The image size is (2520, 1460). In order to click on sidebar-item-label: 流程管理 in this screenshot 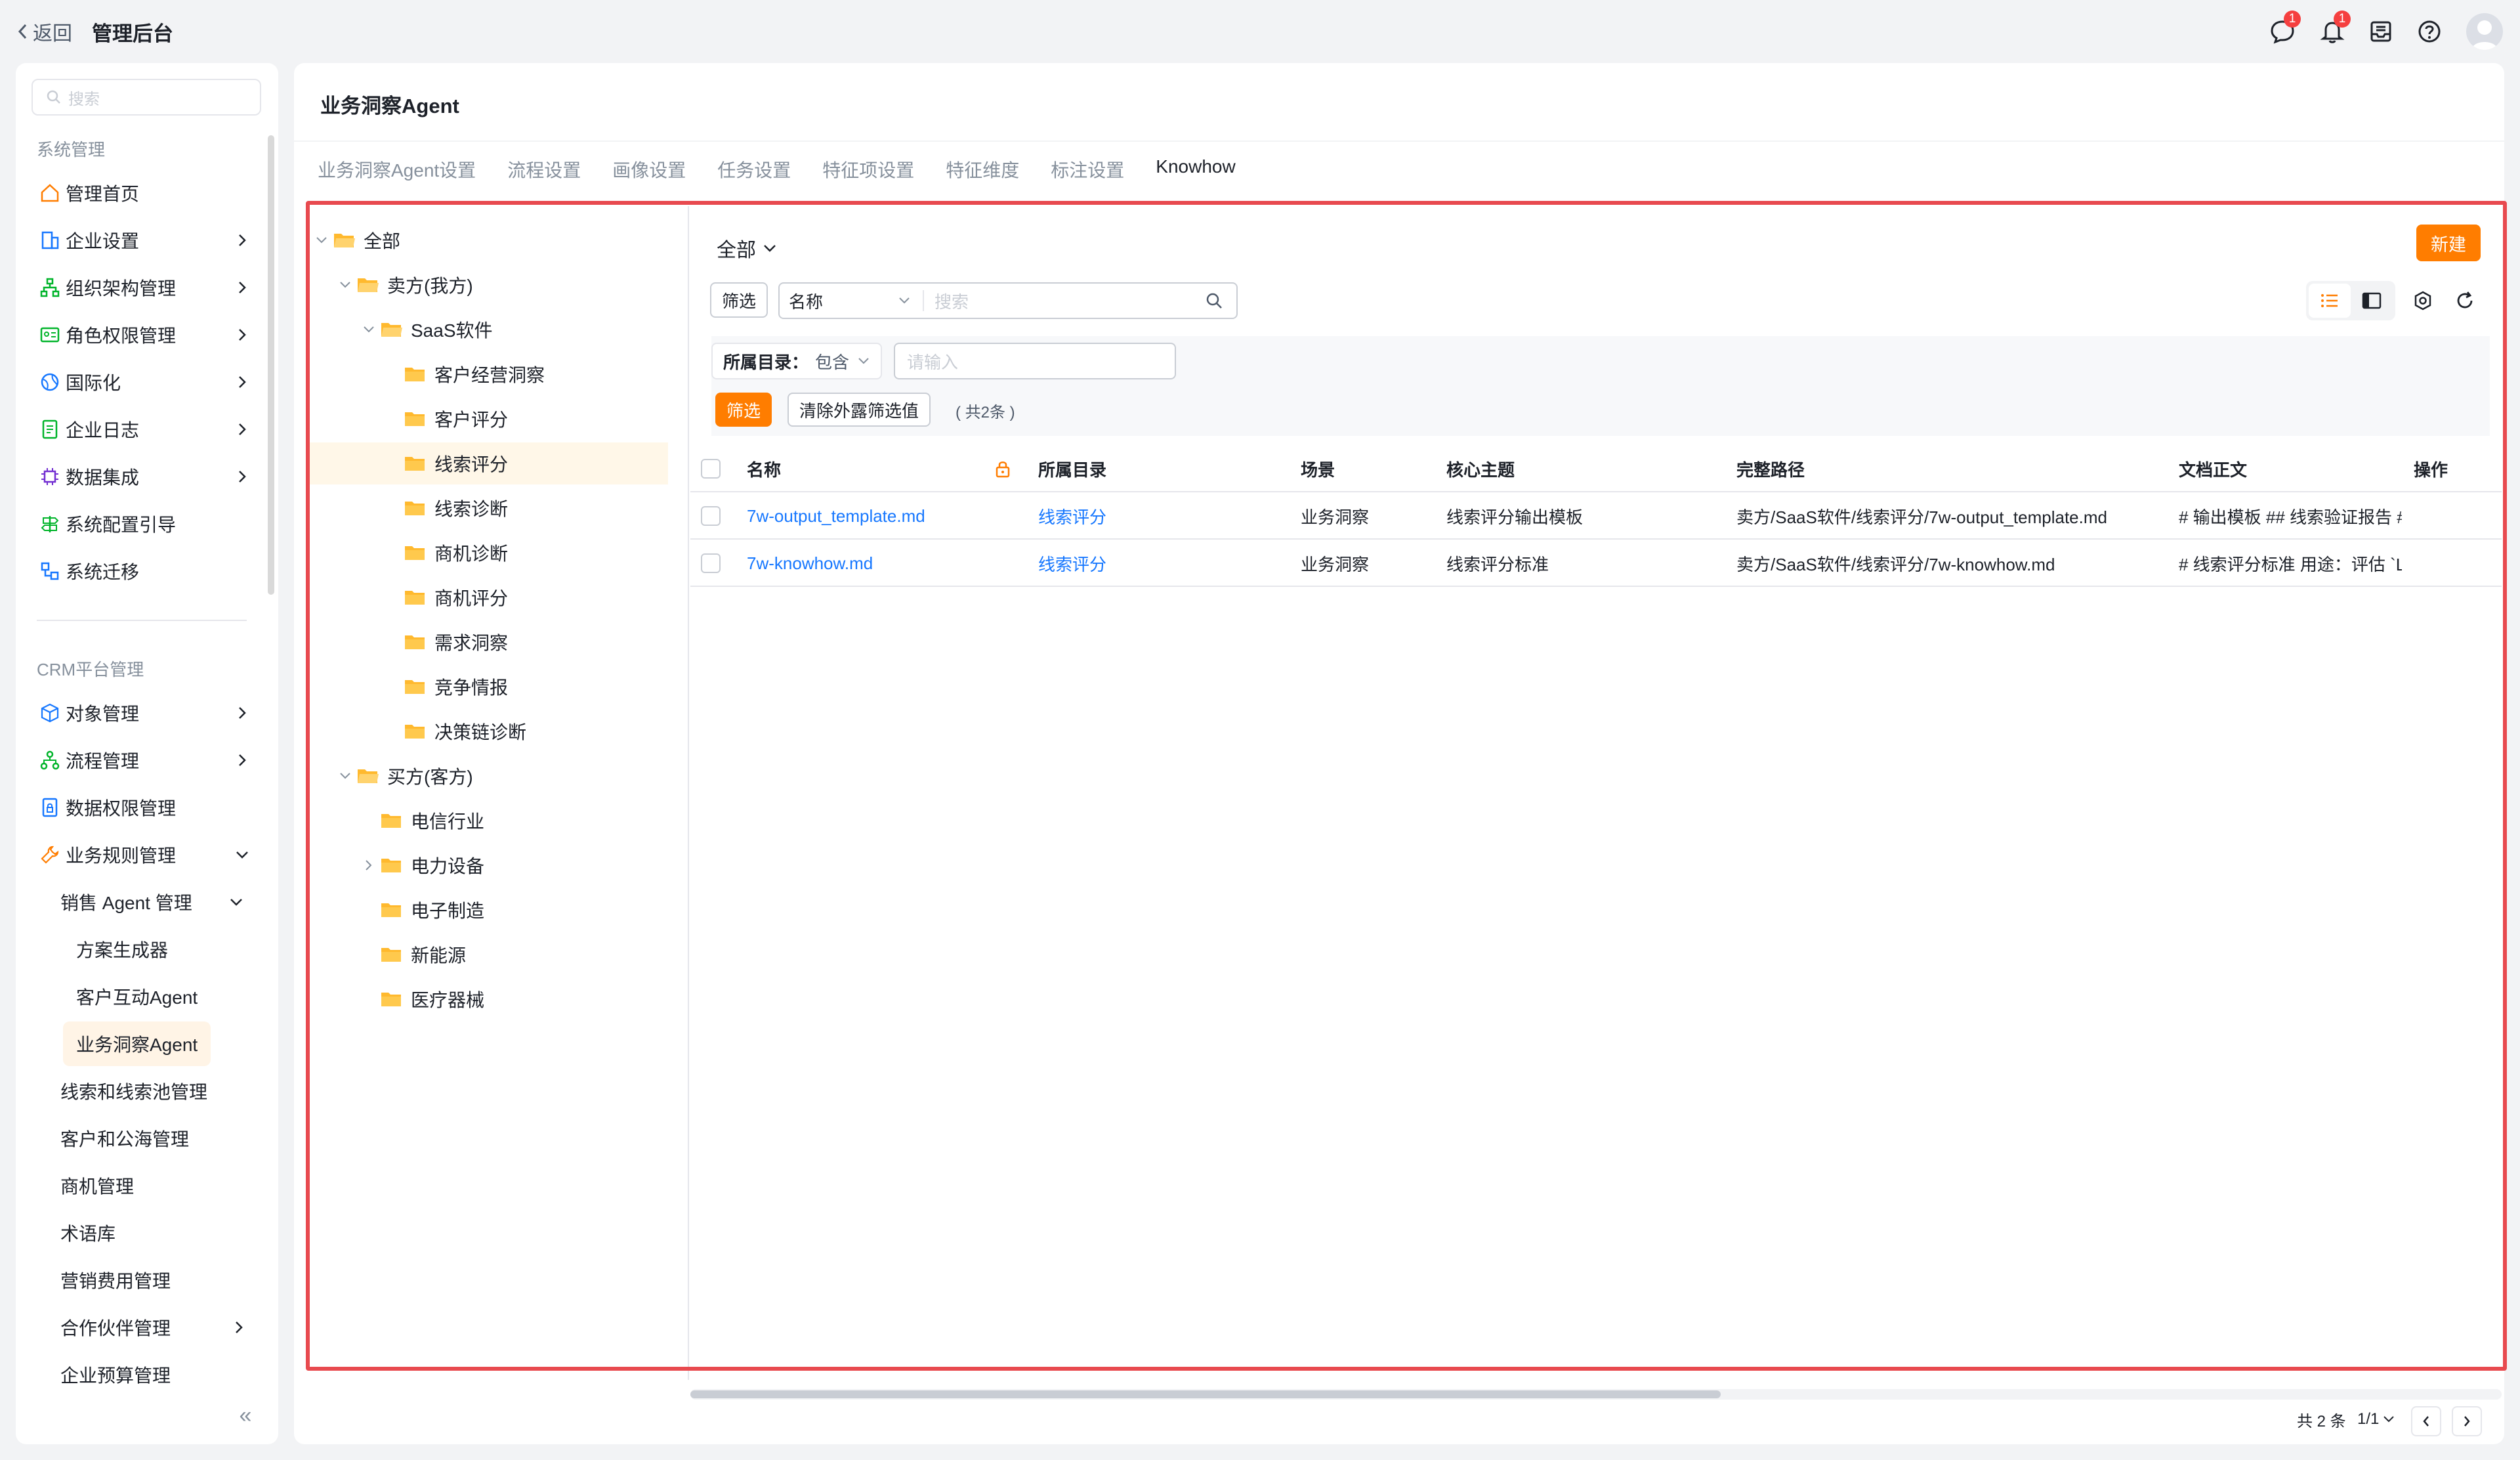, I will do `click(103, 761)`.